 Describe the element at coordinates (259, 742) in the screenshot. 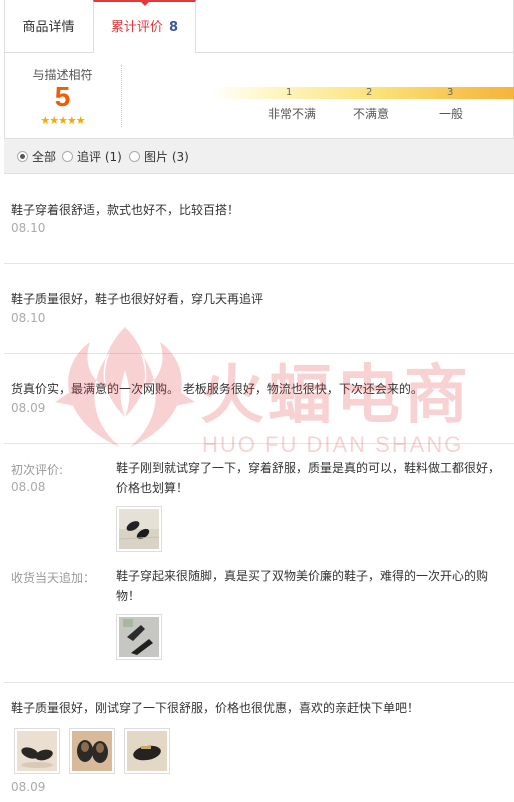

I see `review-item: 鞋子质量很好，刚试穿了一下很舒服，价格也很优惠，喜欢的亲赶快下单吧！ 08.09` at that location.